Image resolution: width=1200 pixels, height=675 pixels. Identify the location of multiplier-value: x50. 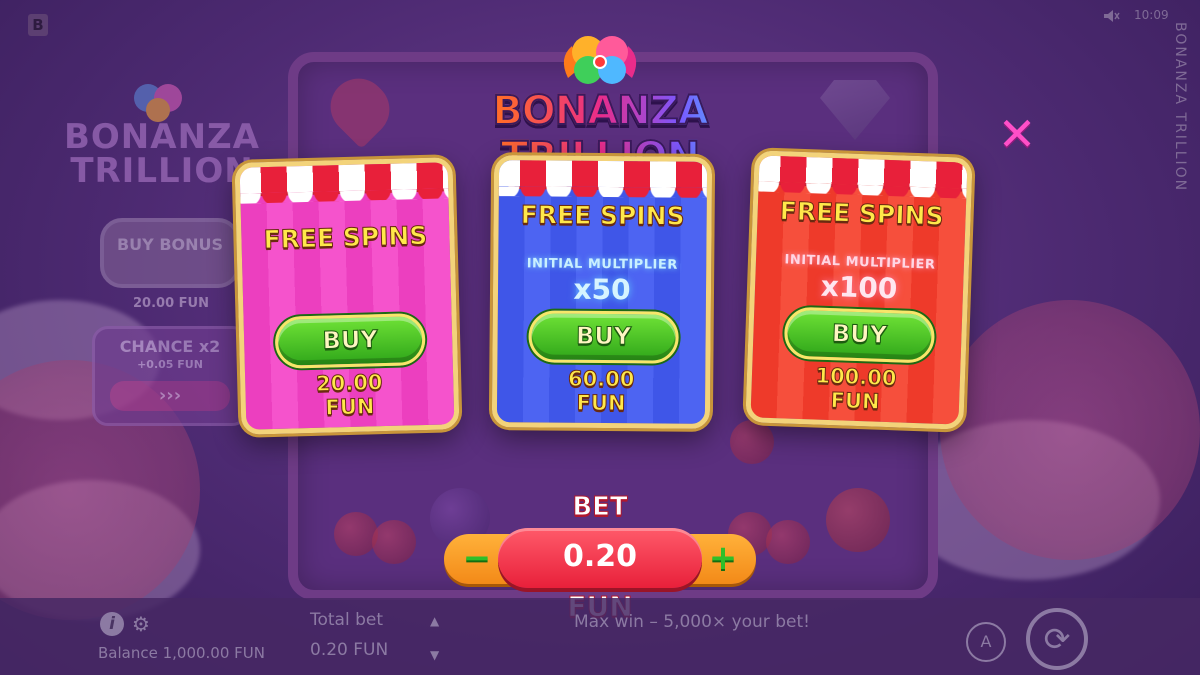
(602, 289).